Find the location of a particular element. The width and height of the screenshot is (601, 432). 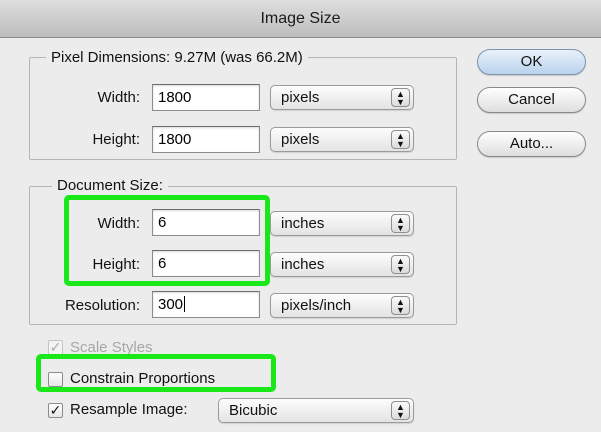

pixel-width-unit-value: pixels is located at coordinates (300, 97).